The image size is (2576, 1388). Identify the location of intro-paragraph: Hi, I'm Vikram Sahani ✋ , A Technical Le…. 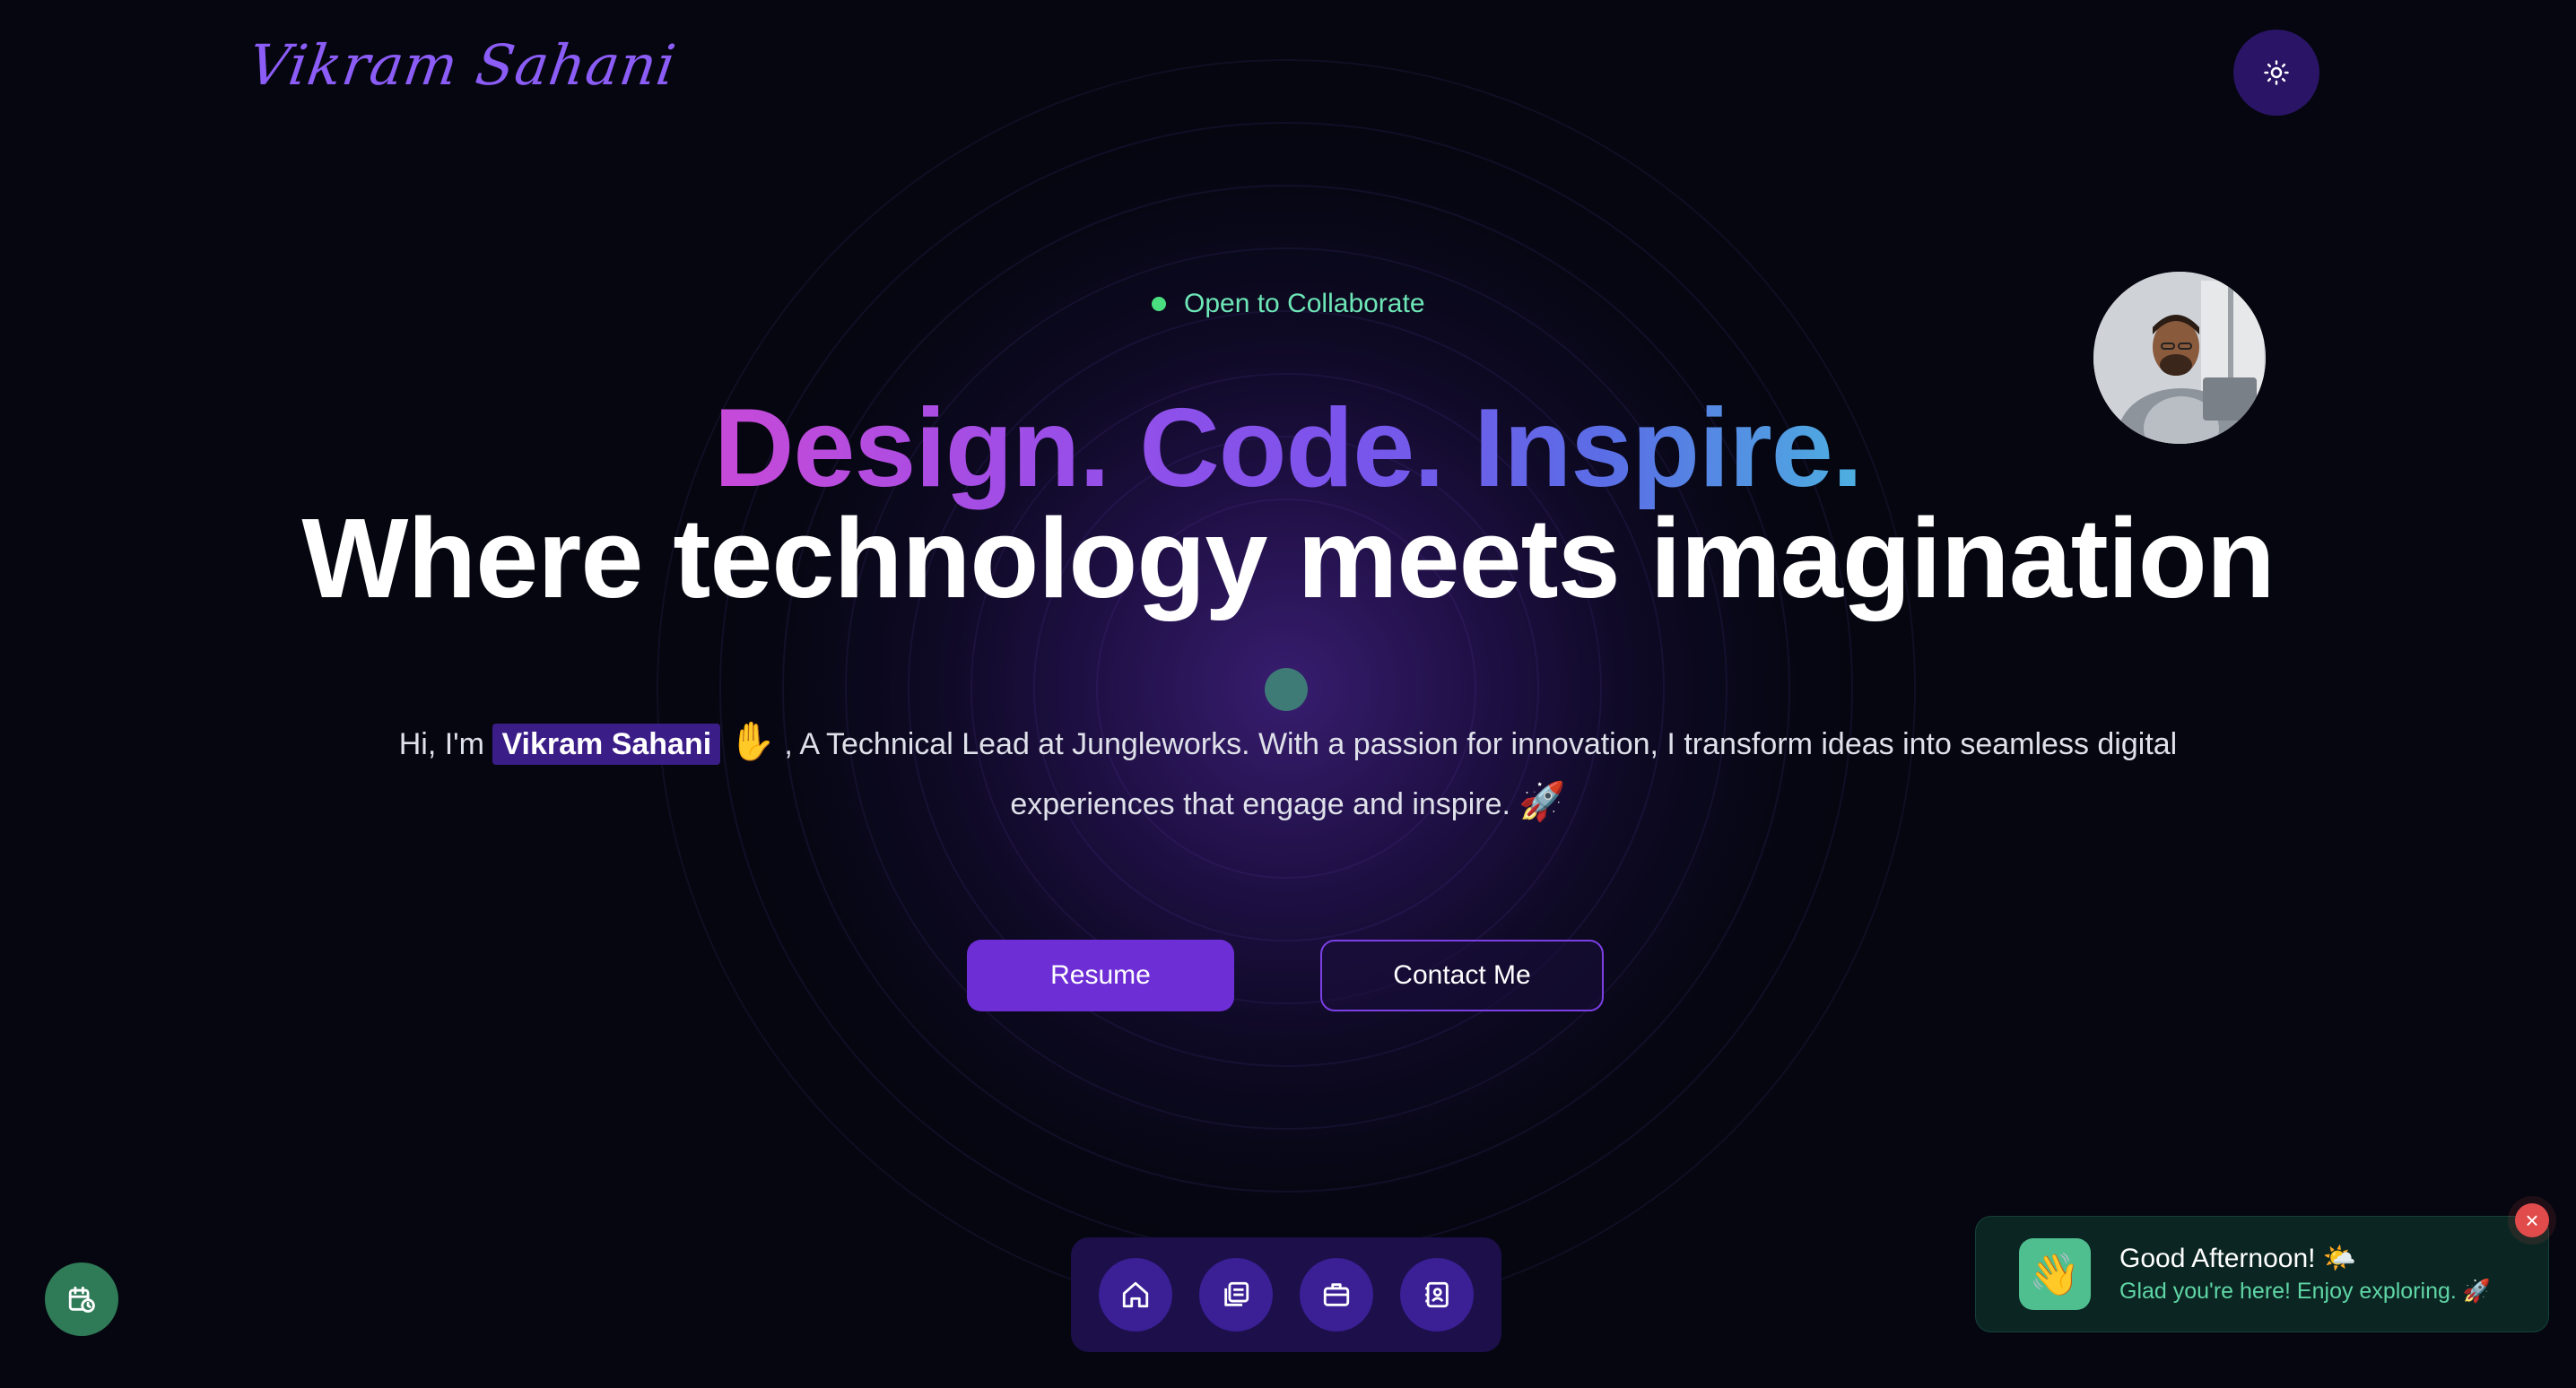
(1288, 773).